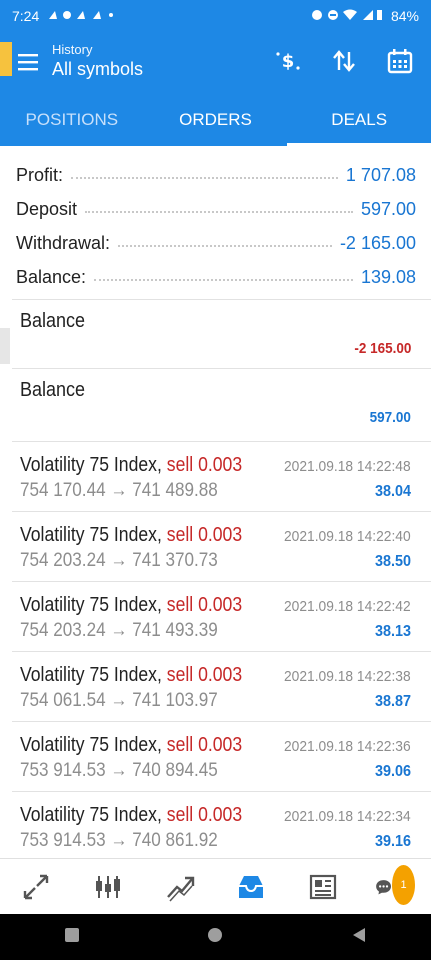  What do you see at coordinates (72, 49) in the screenshot?
I see `app-bar-subtitle: History` at bounding box center [72, 49].